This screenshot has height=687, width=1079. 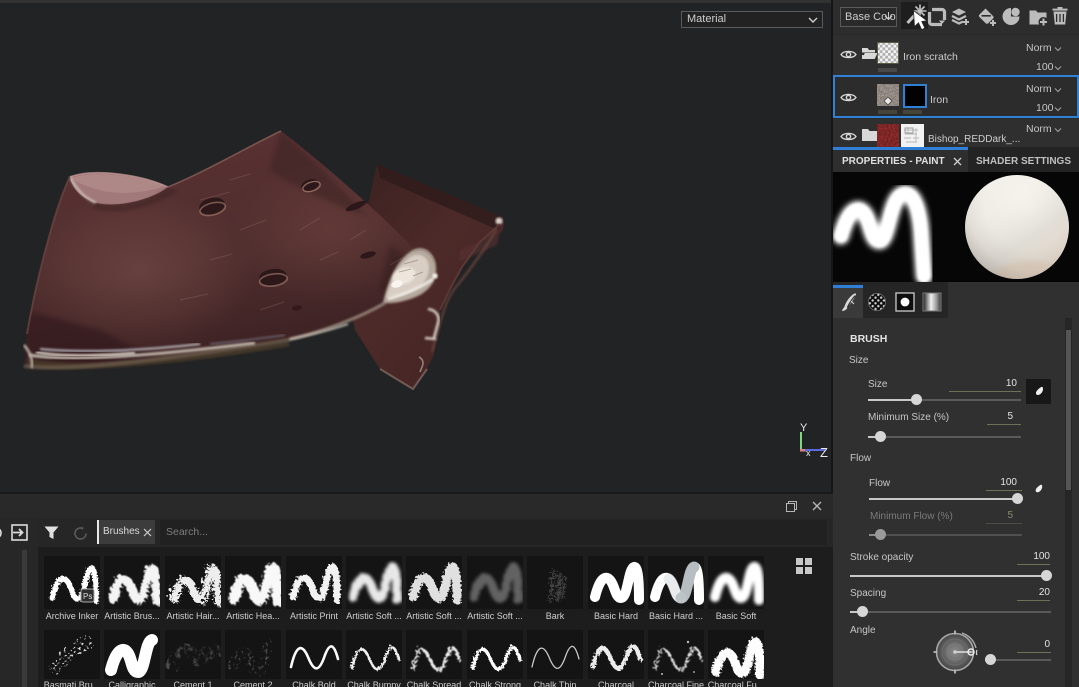 I want to click on svg-text: Ps, so click(x=87, y=596).